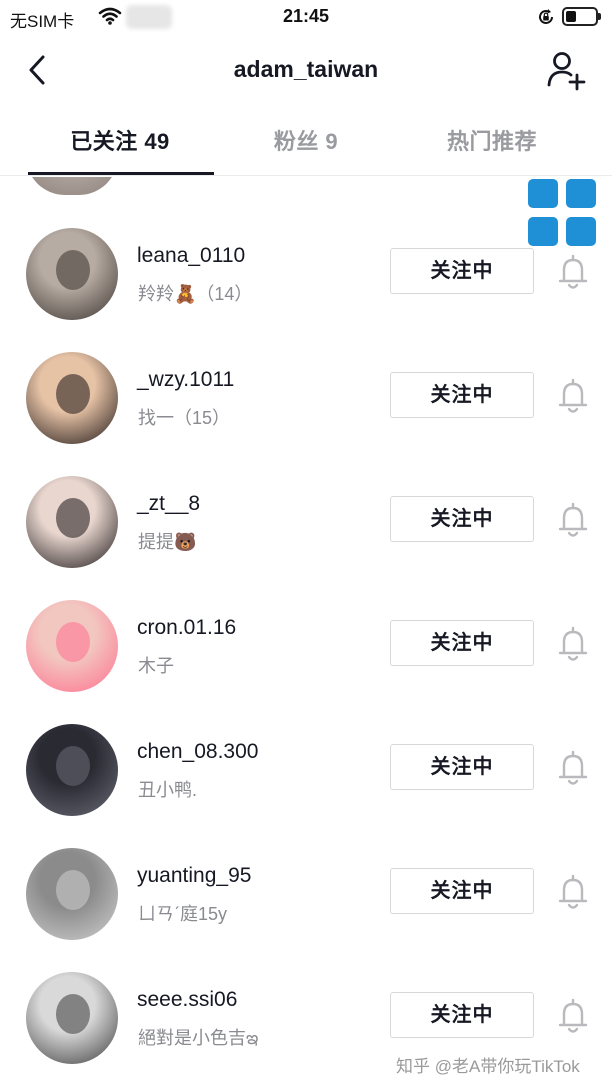 Image resolution: width=612 pixels, height=1089 pixels. I want to click on battery-icon, so click(581, 16).